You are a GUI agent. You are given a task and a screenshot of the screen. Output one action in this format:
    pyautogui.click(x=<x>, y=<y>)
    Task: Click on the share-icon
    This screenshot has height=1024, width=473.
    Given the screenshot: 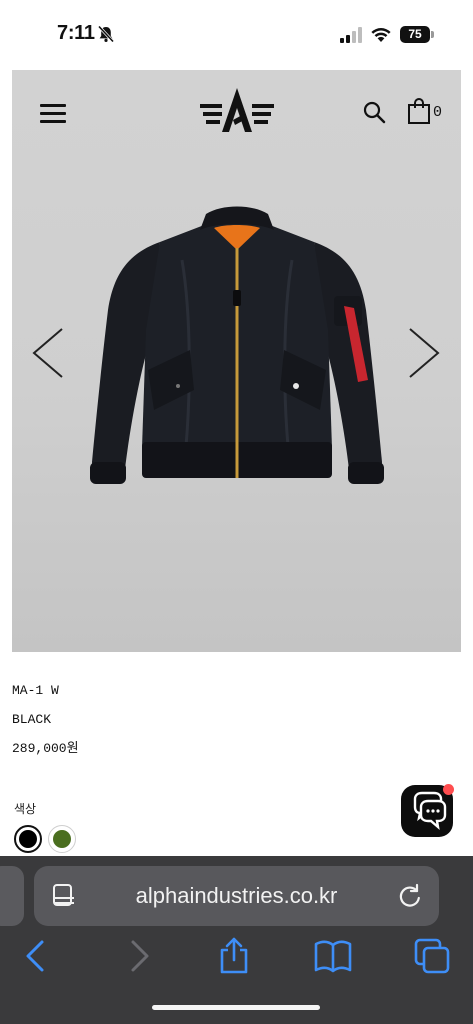 What is the action you would take?
    pyautogui.click(x=234, y=956)
    